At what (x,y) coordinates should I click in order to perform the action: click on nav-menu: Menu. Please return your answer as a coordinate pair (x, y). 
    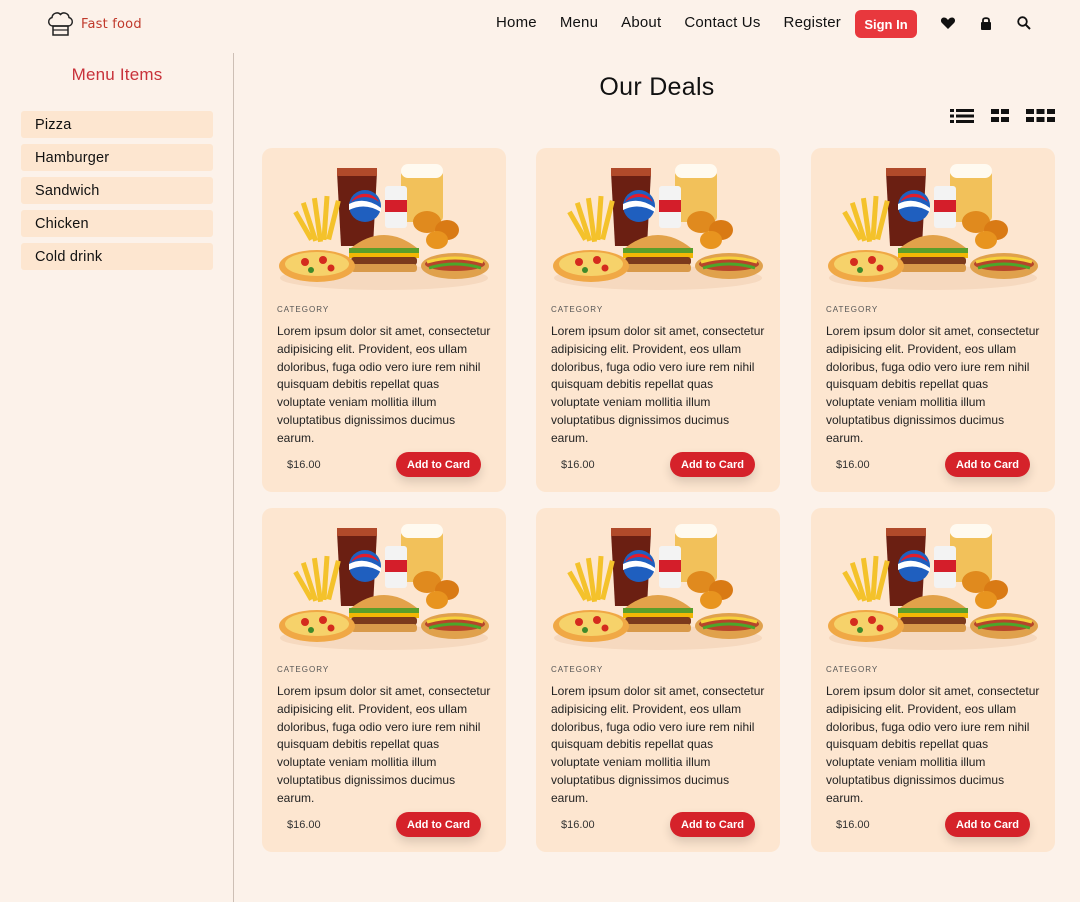
    Looking at the image, I should click on (579, 22).